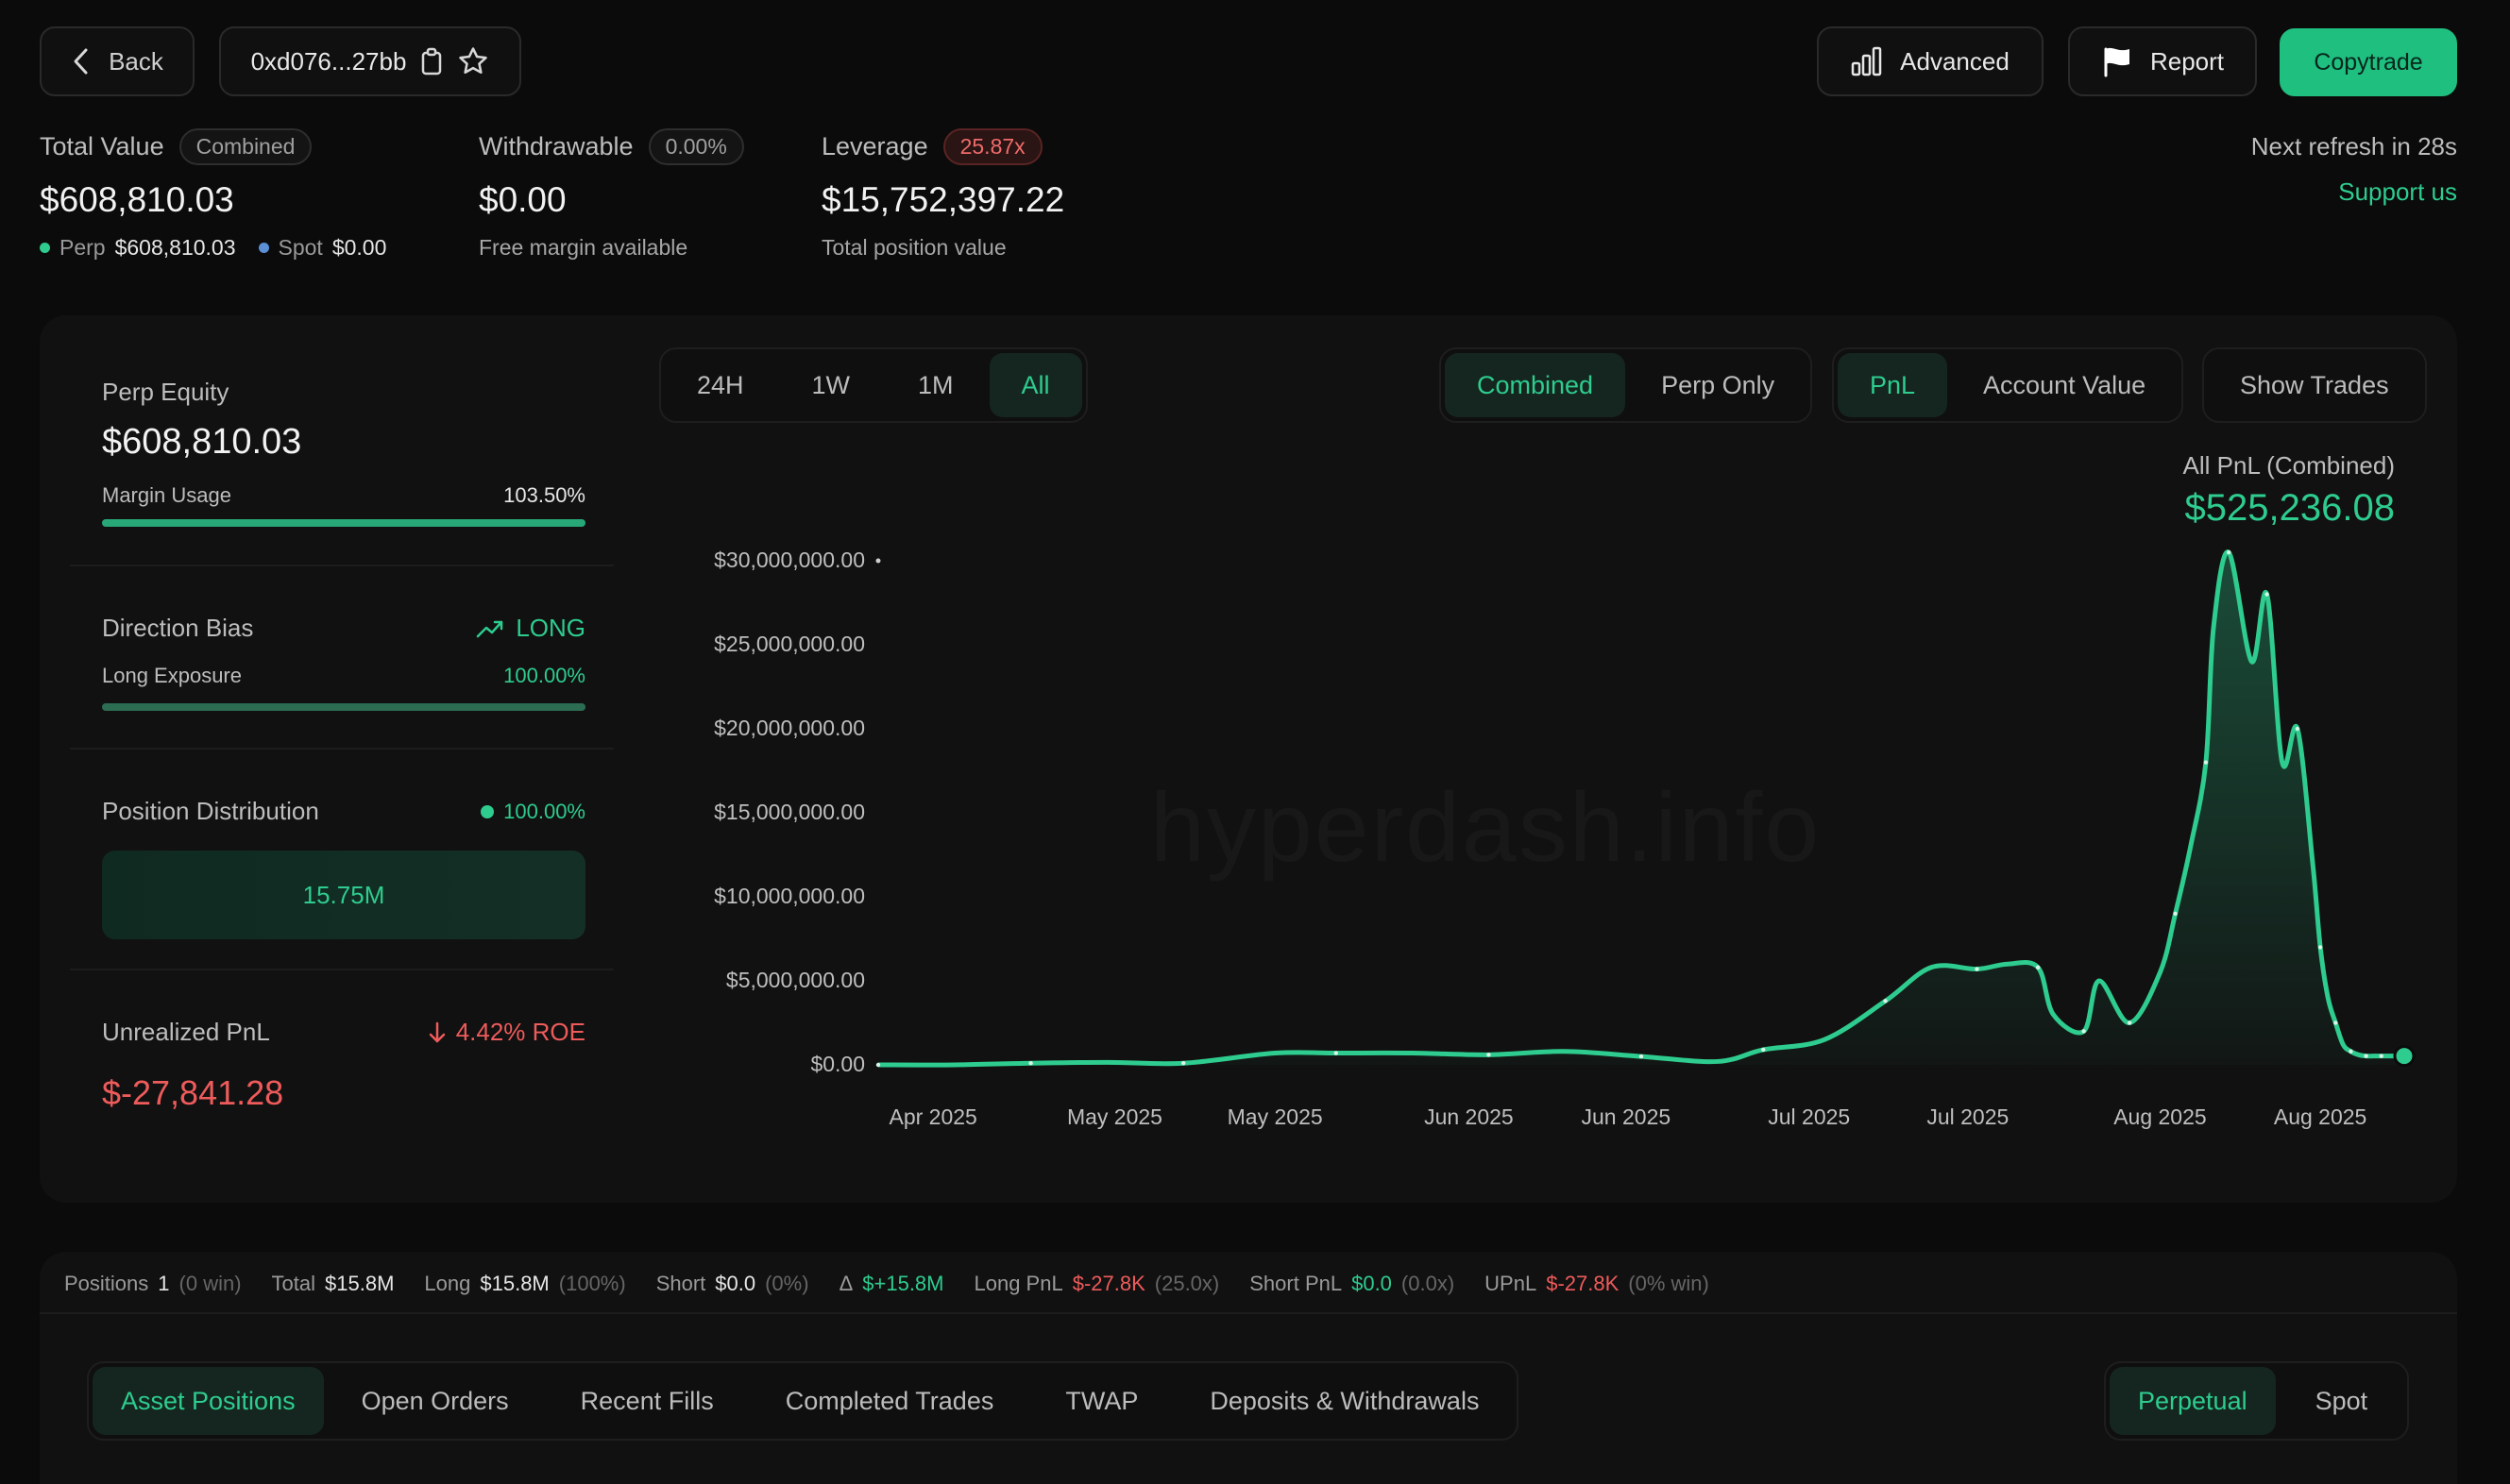  What do you see at coordinates (681, 1283) in the screenshot?
I see `stat-short-label: Short` at bounding box center [681, 1283].